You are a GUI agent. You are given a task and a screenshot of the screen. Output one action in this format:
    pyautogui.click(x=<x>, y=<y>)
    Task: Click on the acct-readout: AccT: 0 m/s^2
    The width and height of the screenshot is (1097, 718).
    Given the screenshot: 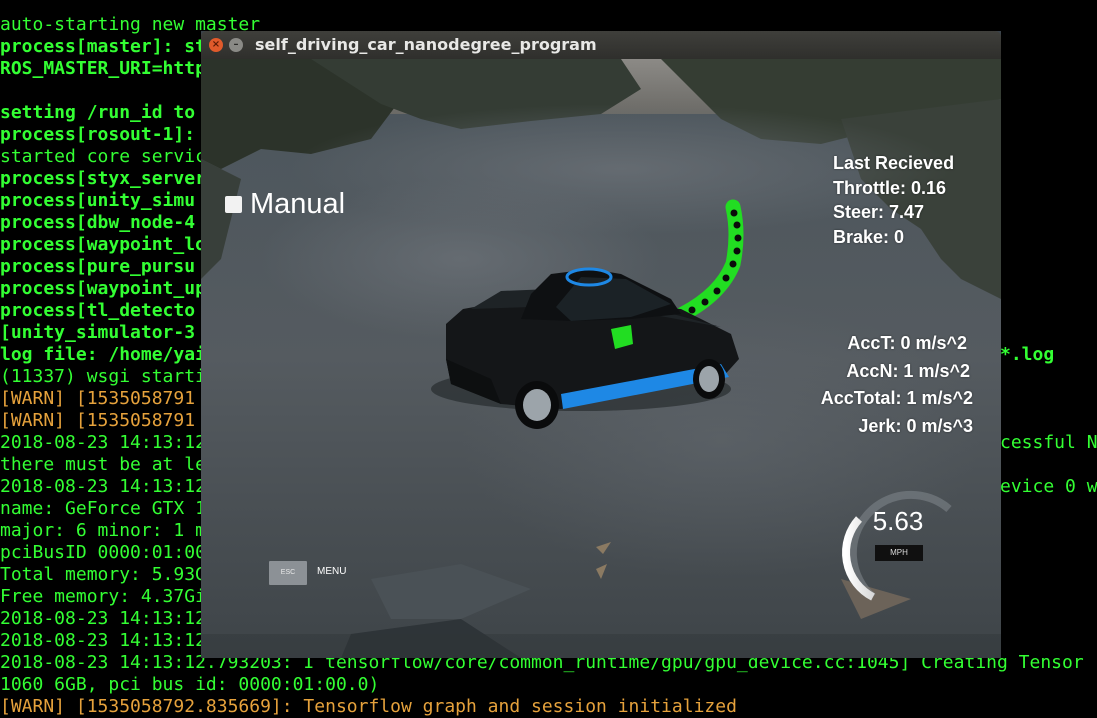 What is the action you would take?
    pyautogui.click(x=907, y=343)
    